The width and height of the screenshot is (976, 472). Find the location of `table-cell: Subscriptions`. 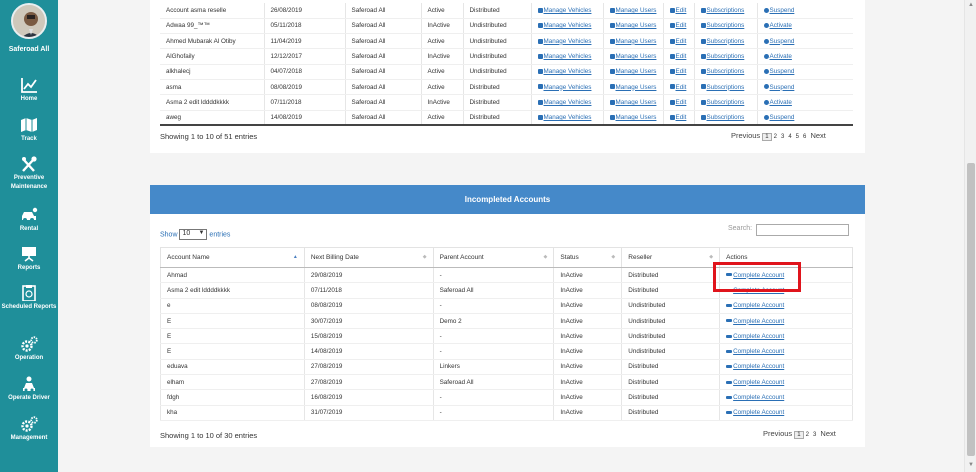

table-cell: Subscriptions is located at coordinates (726, 41).